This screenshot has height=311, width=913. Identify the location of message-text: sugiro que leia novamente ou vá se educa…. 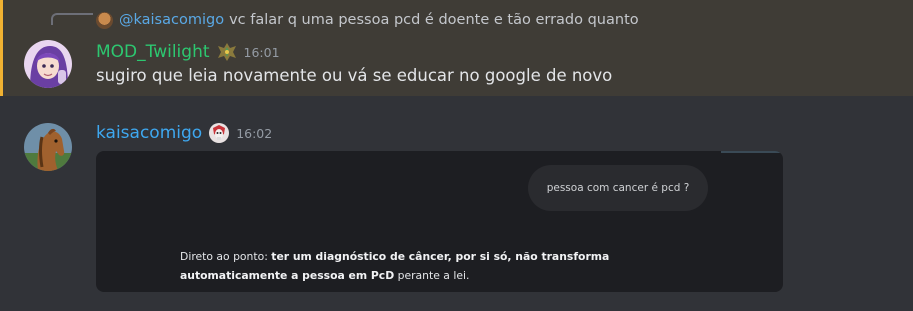
(354, 75).